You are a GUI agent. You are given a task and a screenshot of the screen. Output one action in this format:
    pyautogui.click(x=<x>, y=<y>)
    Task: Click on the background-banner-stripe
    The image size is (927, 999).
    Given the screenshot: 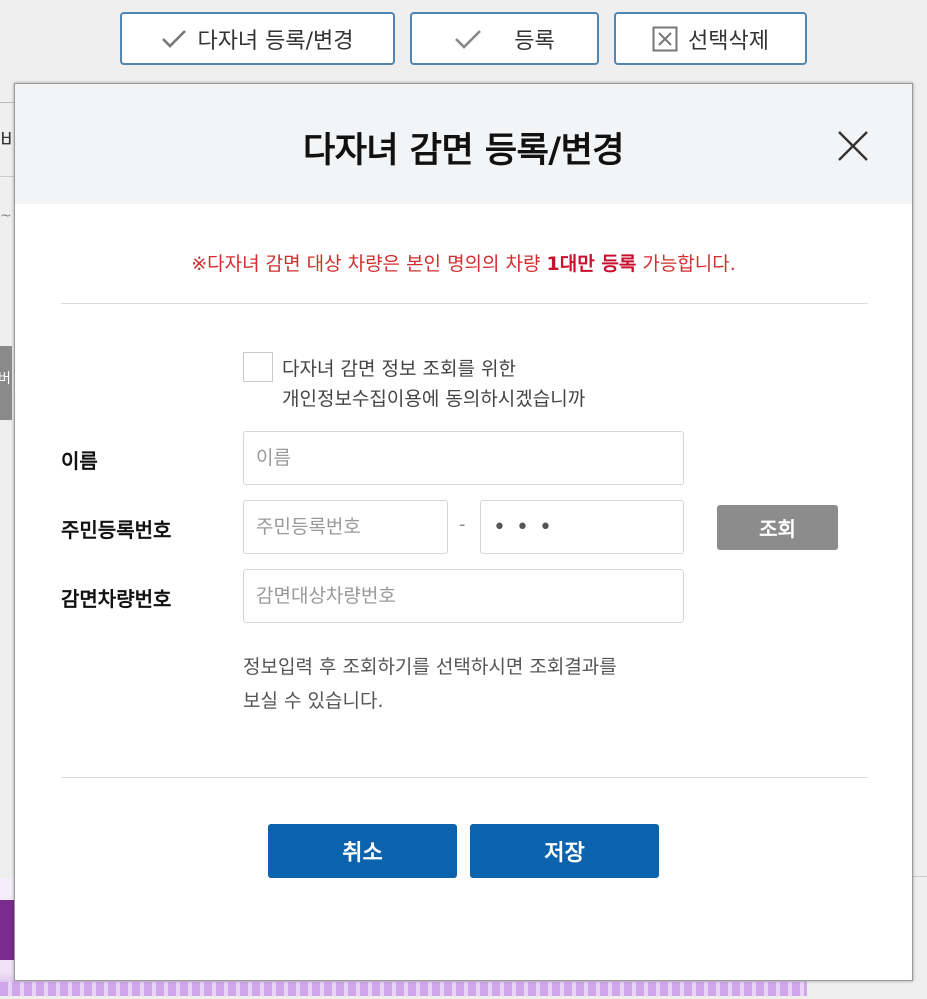 What is the action you would take?
    pyautogui.click(x=403, y=989)
    